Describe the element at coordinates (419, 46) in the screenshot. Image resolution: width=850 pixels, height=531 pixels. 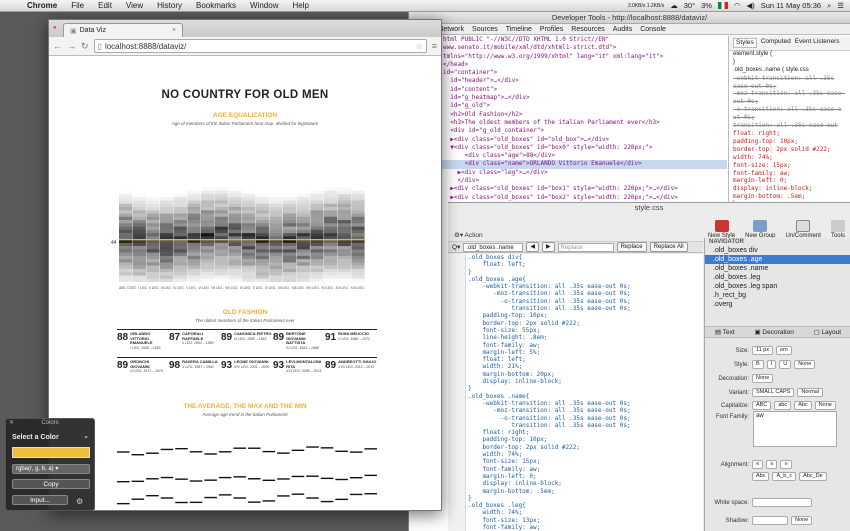
I see `bookmark-star-icon: ☆` at that location.